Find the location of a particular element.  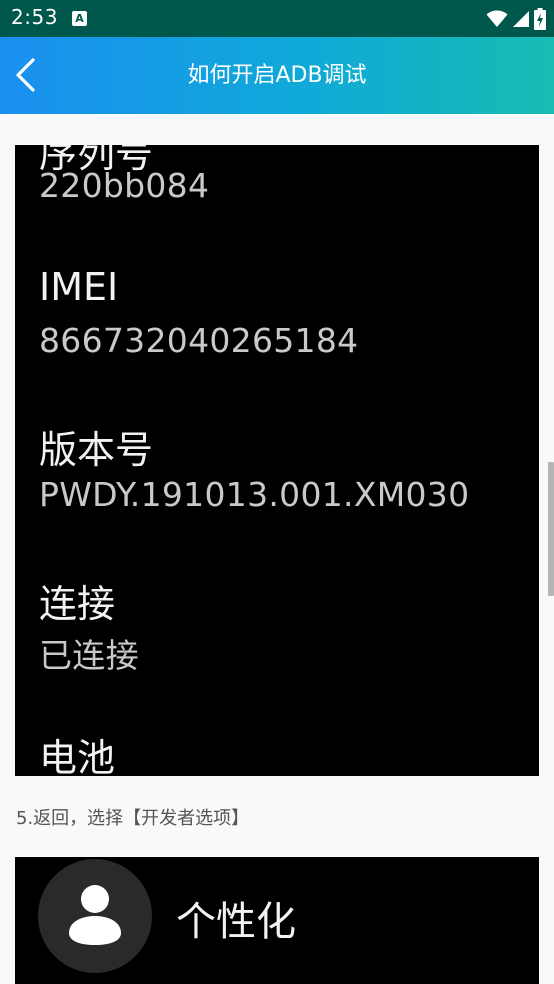

serial-number-value: 220bb084 is located at coordinates (124, 185).